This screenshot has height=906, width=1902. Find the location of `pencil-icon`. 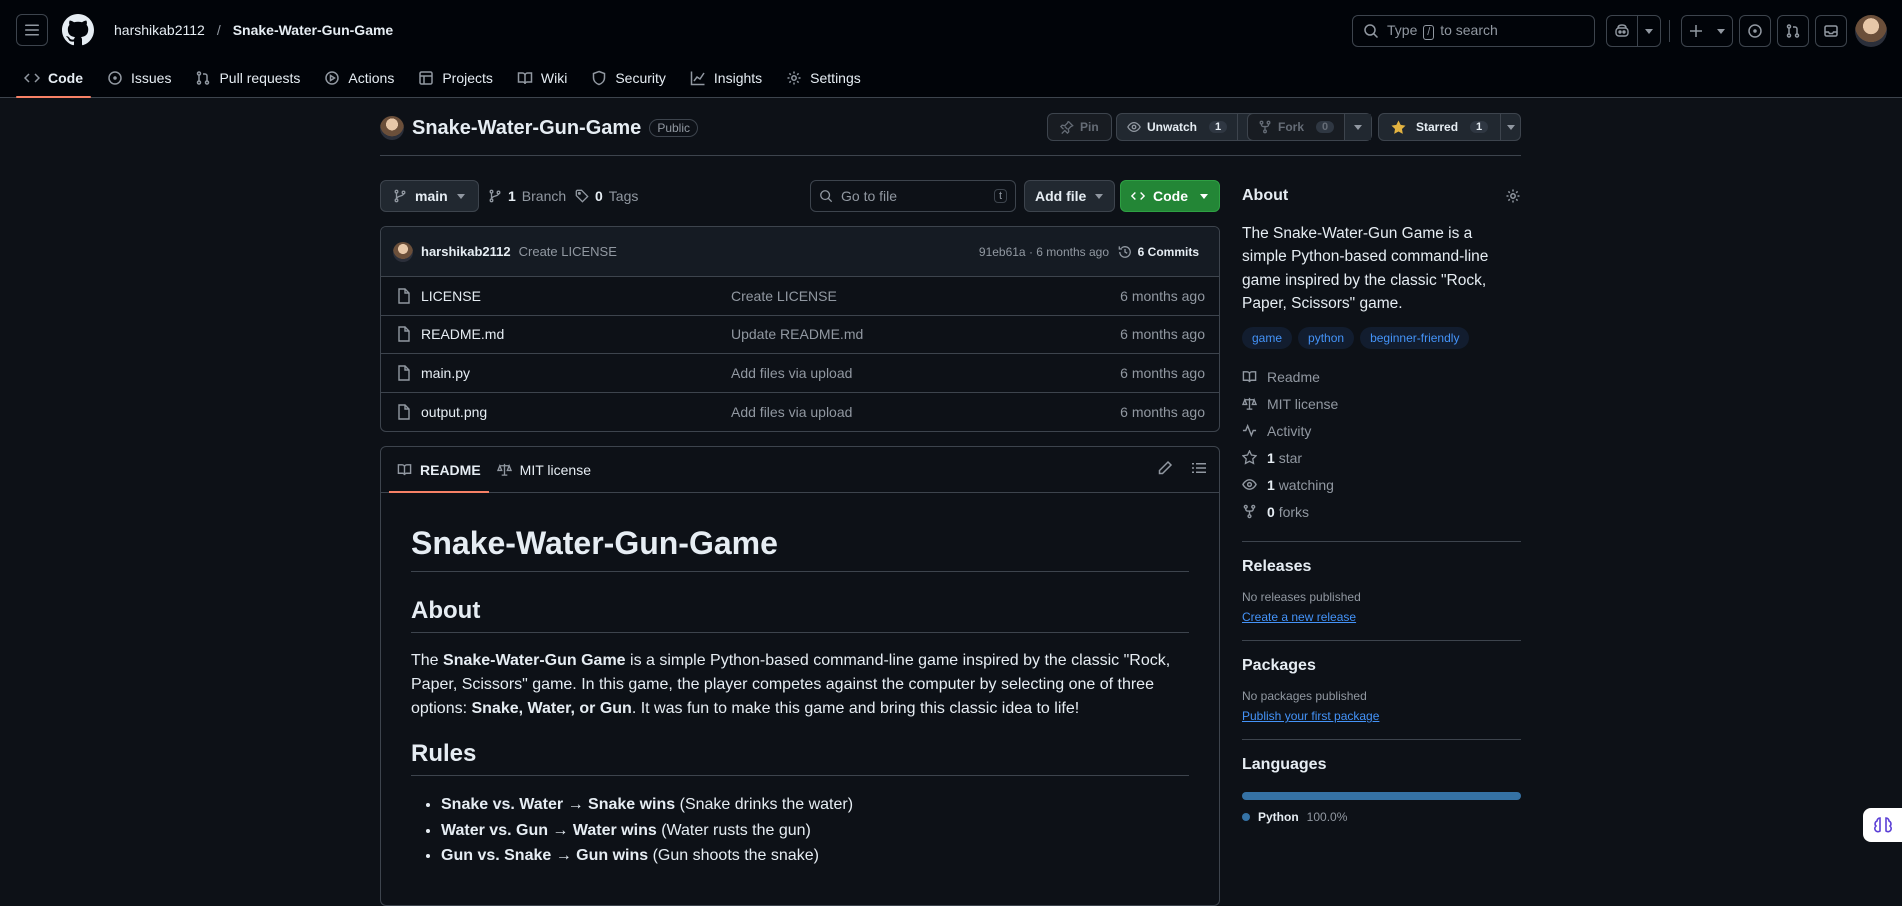

pencil-icon is located at coordinates (1165, 468).